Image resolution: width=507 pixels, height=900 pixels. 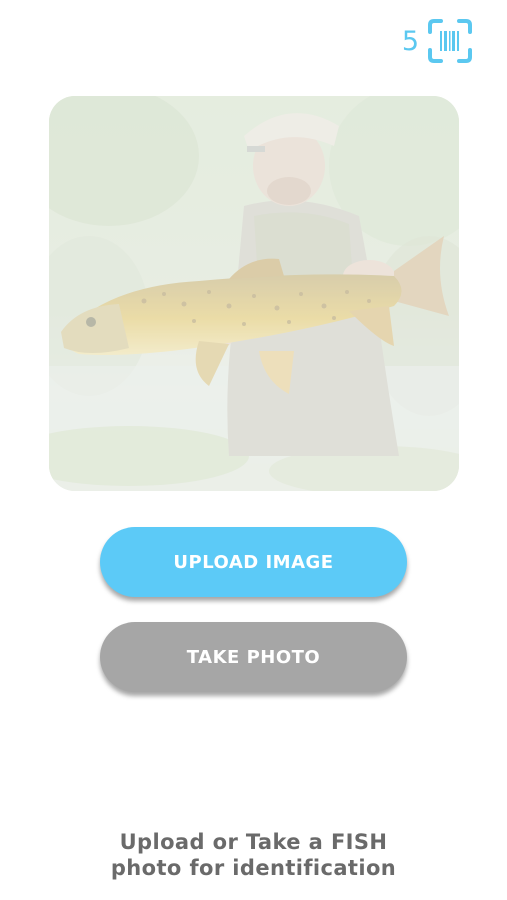 I want to click on scan-count: 5, so click(x=410, y=41).